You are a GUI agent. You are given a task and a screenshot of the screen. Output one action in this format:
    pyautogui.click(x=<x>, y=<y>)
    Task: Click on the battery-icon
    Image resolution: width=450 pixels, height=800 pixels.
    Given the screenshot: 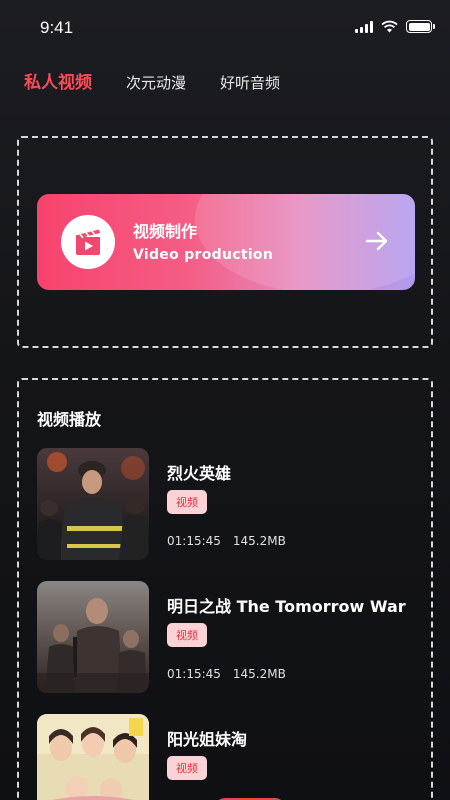 What is the action you would take?
    pyautogui.click(x=420, y=26)
    